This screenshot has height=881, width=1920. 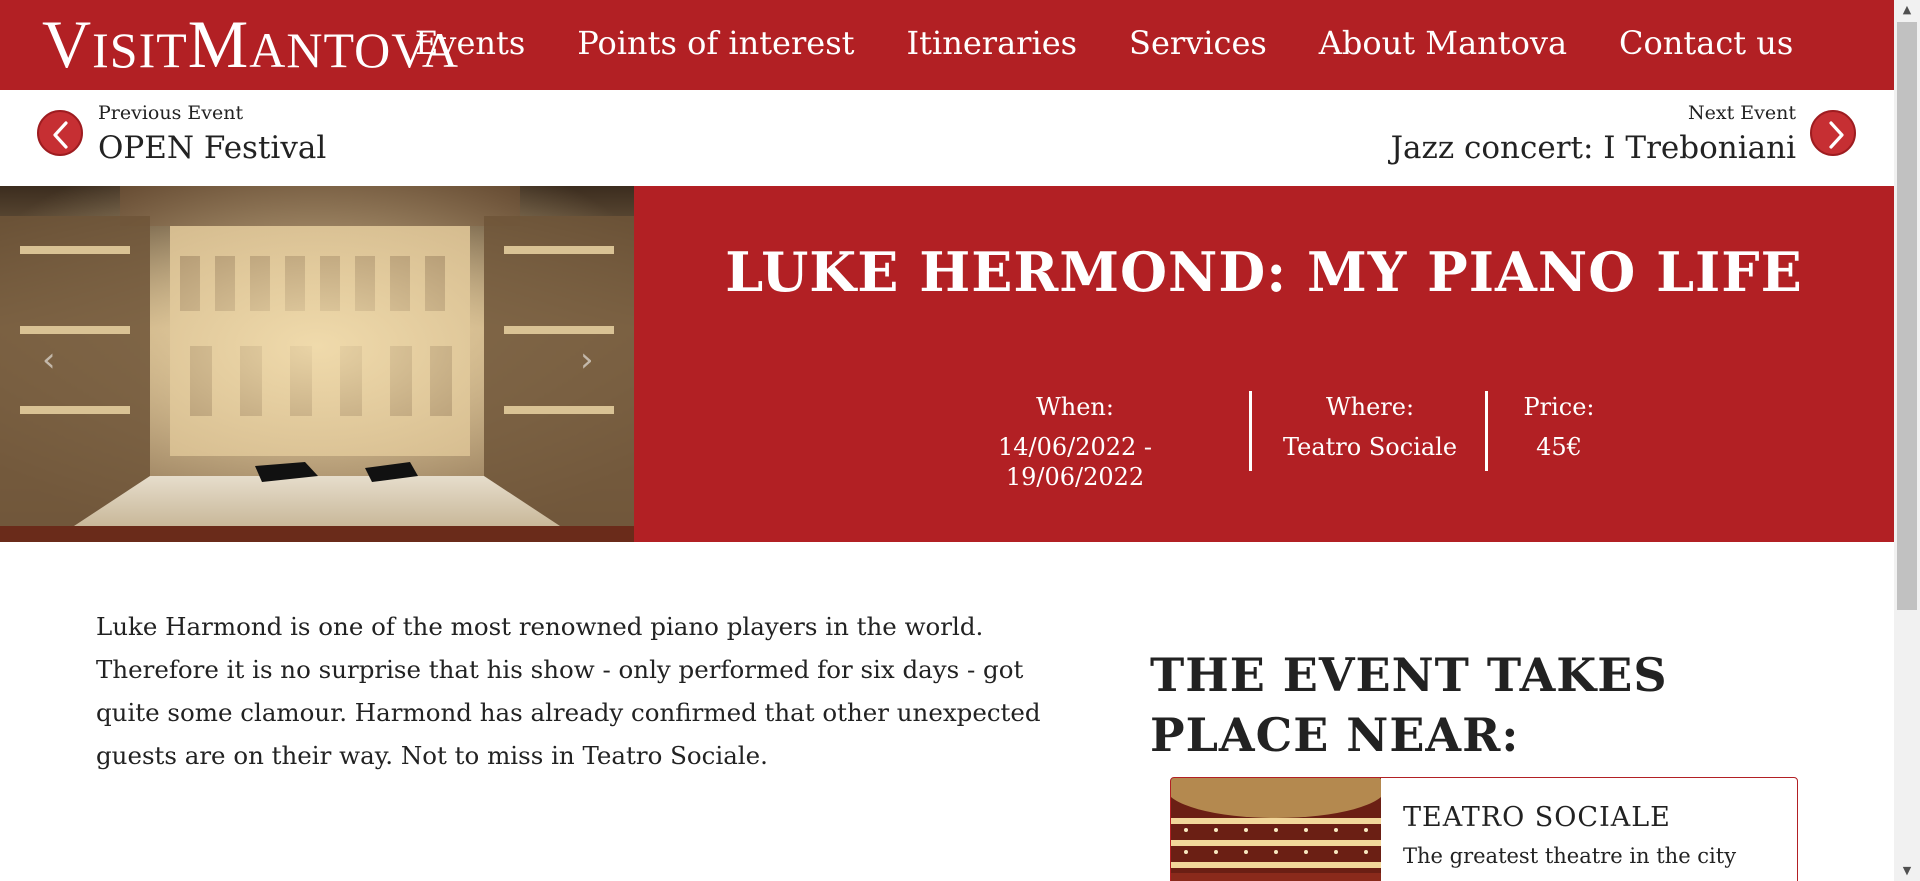 I want to click on logo-letter: V, so click(x=67, y=44).